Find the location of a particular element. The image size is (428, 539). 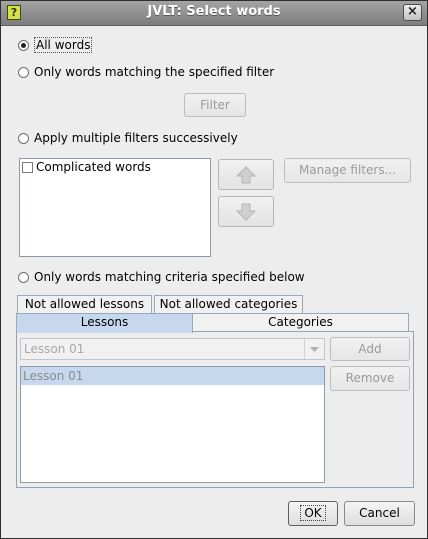

radio-all-words-label: All words is located at coordinates (63, 45).